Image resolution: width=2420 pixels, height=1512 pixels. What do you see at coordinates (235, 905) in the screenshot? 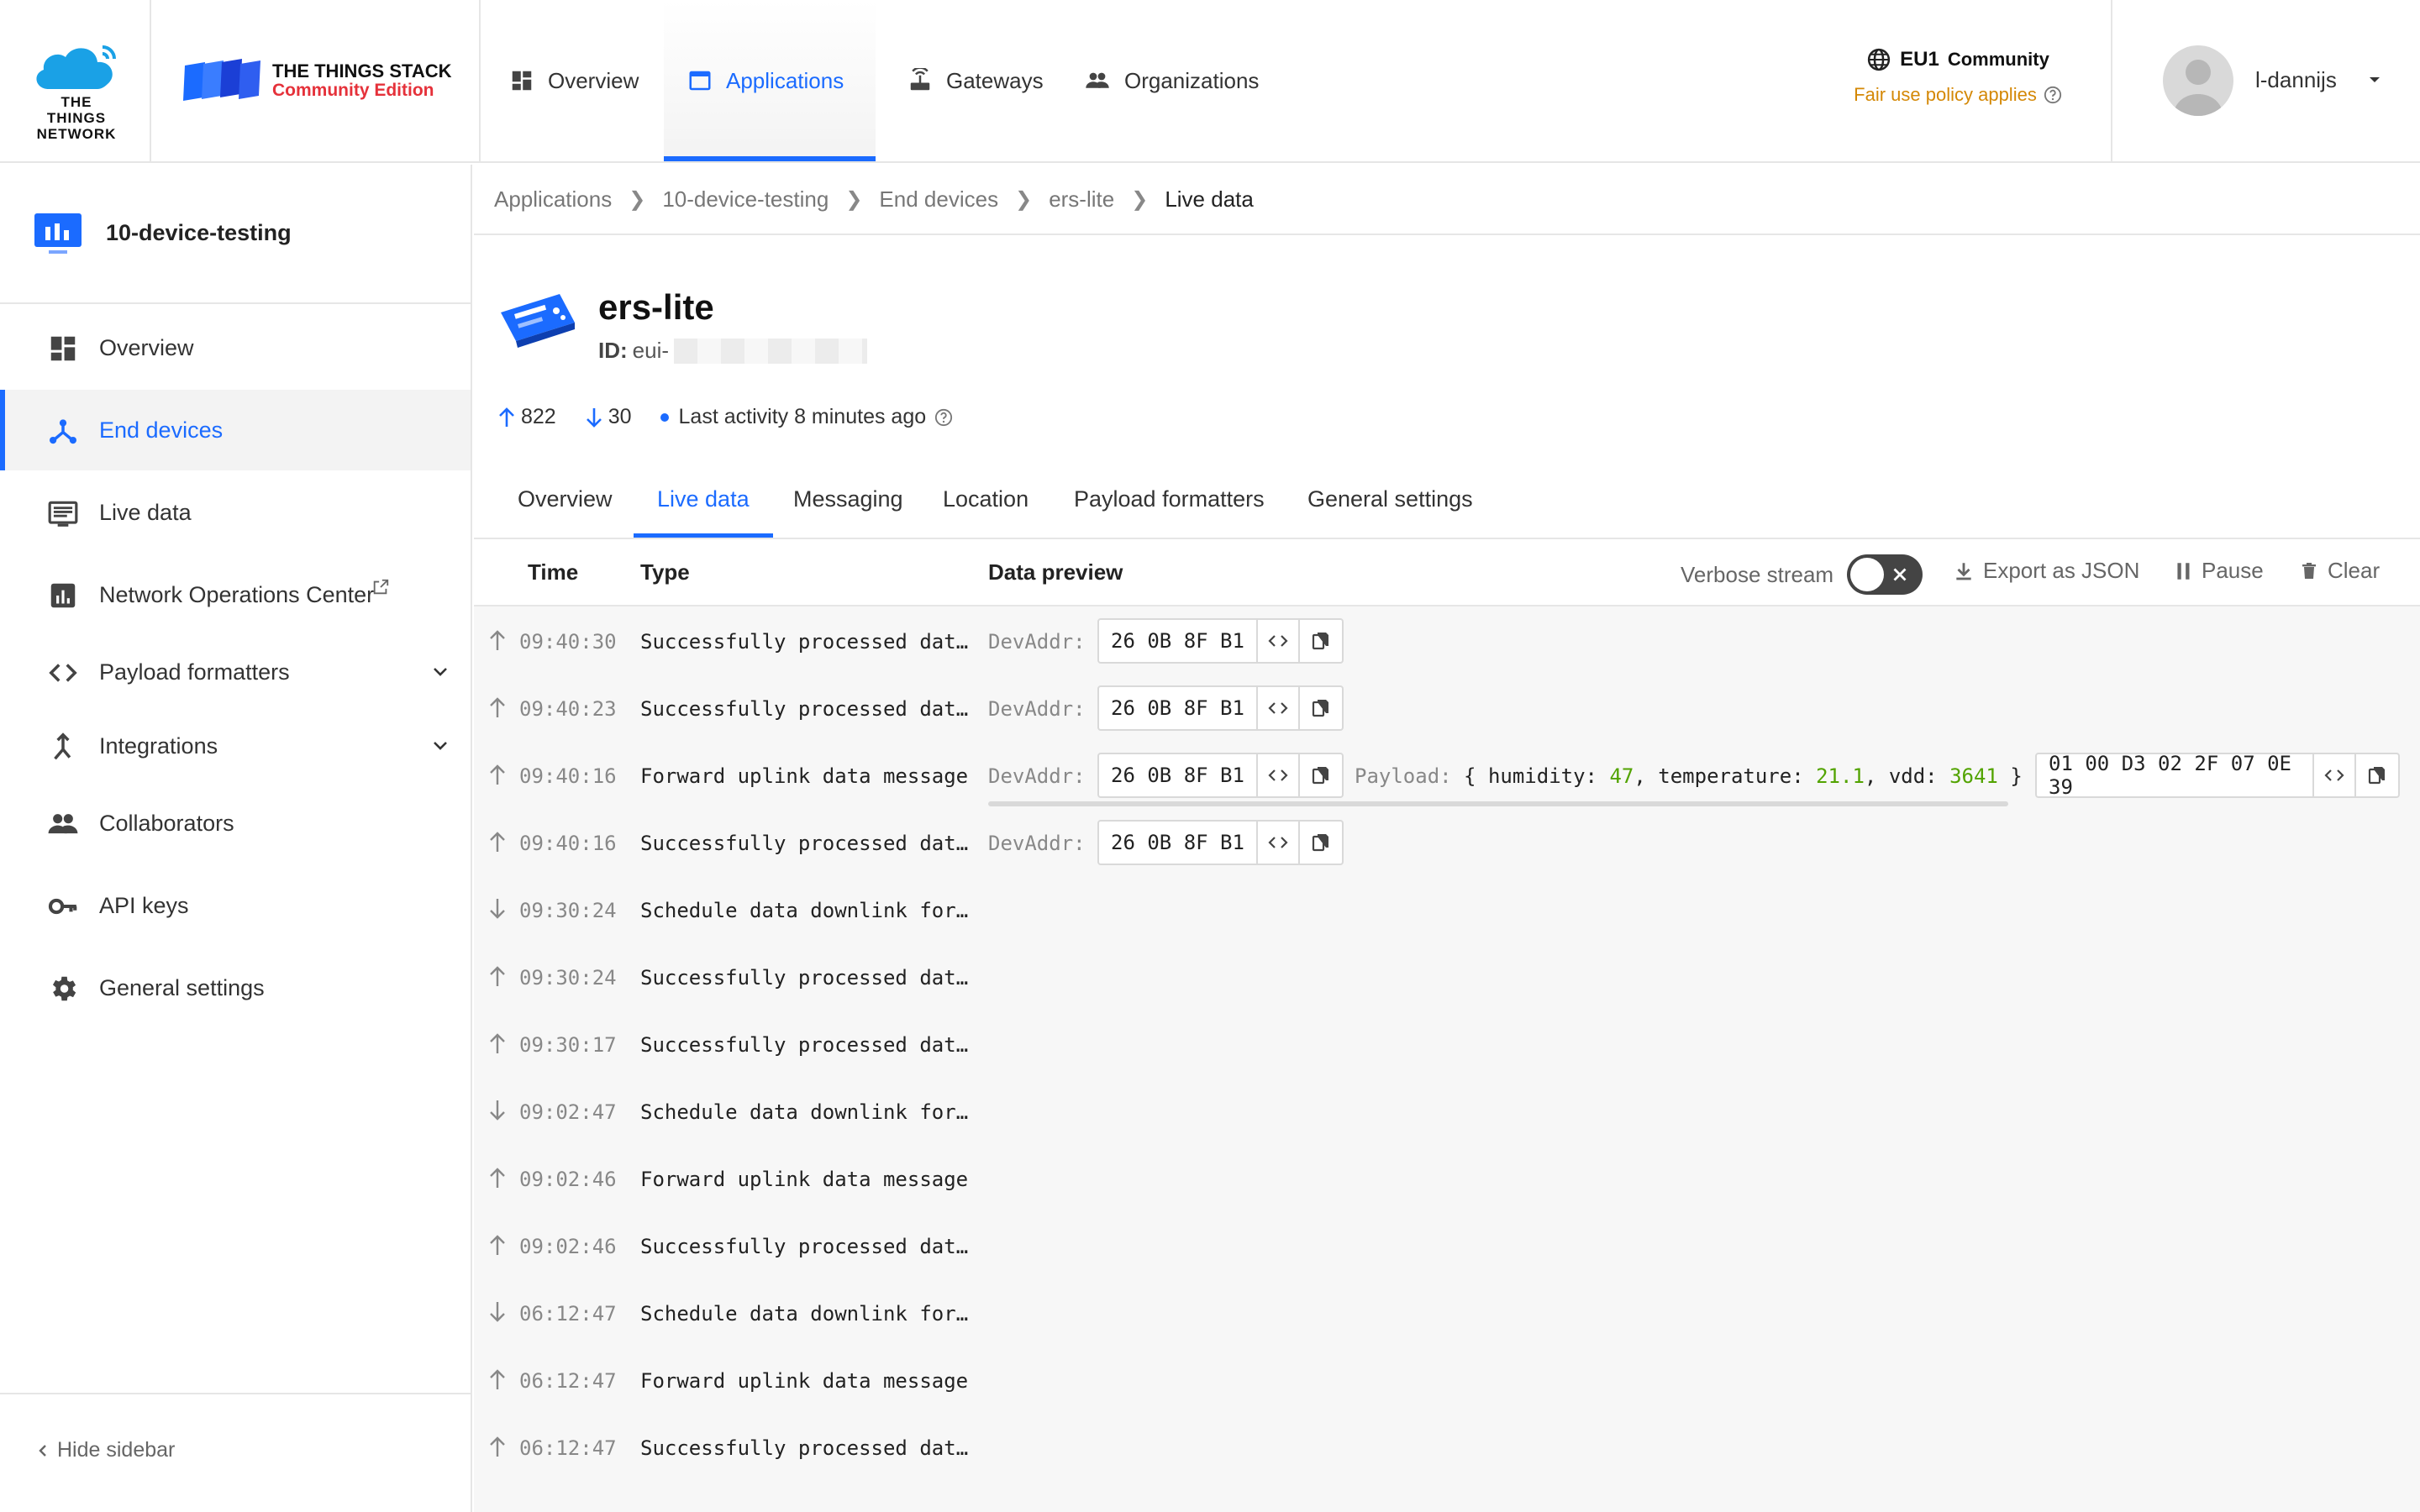
I see `sidebar-item-api-keys: API keys` at bounding box center [235, 905].